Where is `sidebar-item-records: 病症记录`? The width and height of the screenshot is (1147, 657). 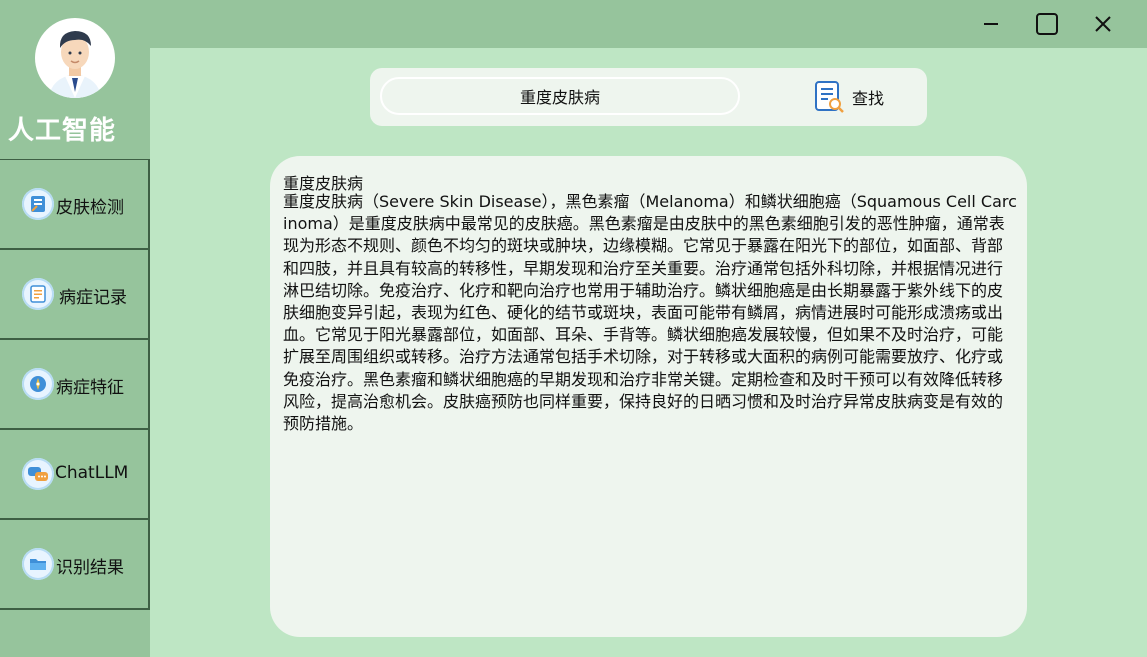 sidebar-item-records: 病症记录 is located at coordinates (75, 295).